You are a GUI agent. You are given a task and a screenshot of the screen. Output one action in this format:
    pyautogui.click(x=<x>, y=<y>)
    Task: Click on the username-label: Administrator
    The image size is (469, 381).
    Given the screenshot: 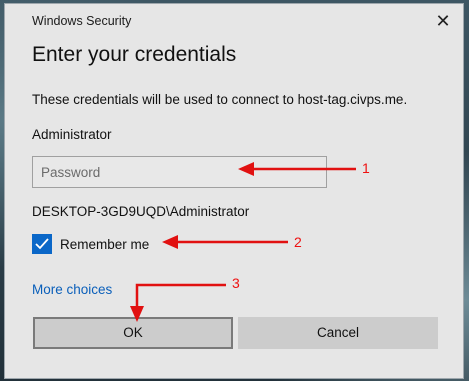 What is the action you would take?
    pyautogui.click(x=72, y=134)
    